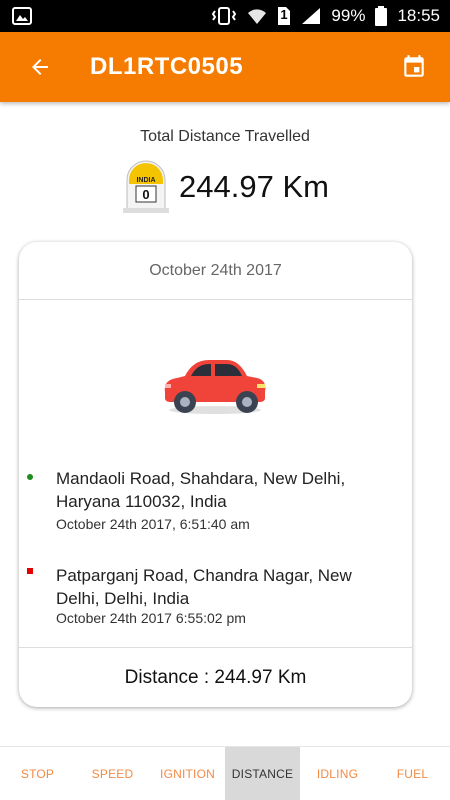  I want to click on vibrate-icon, so click(224, 16).